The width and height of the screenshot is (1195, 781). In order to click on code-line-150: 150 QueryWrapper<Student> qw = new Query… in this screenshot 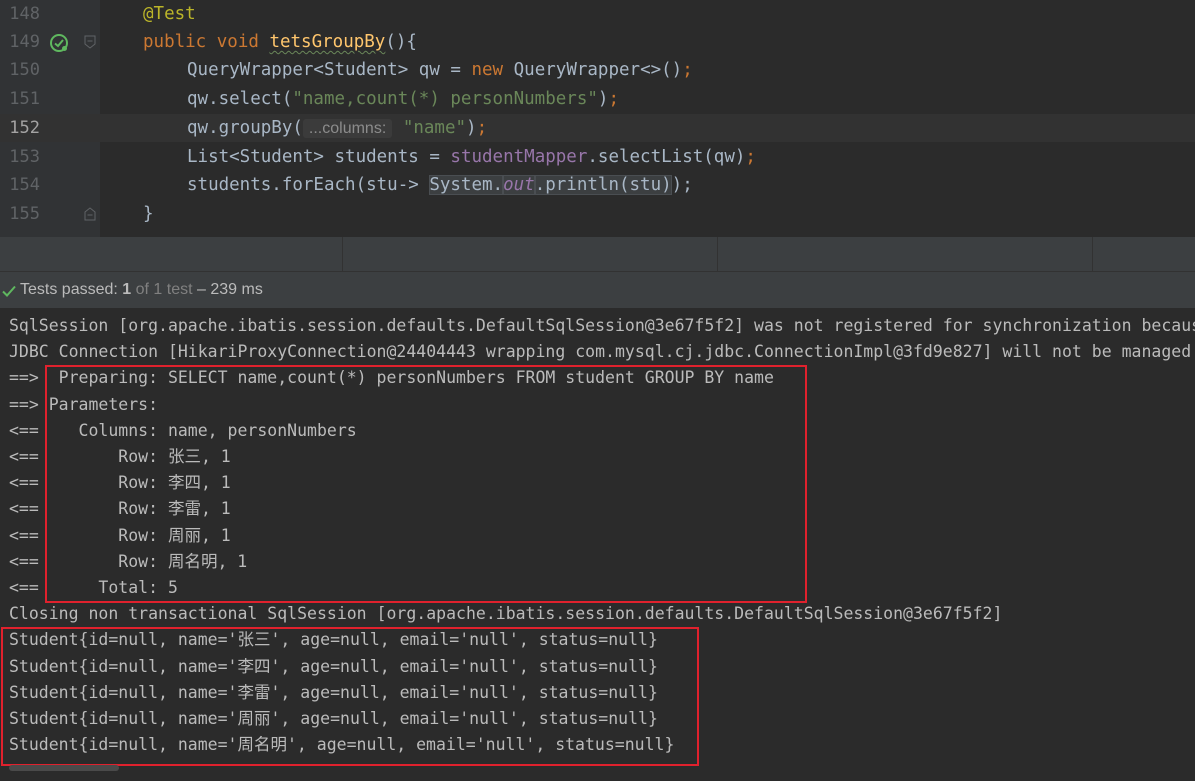, I will do `click(597, 70)`.